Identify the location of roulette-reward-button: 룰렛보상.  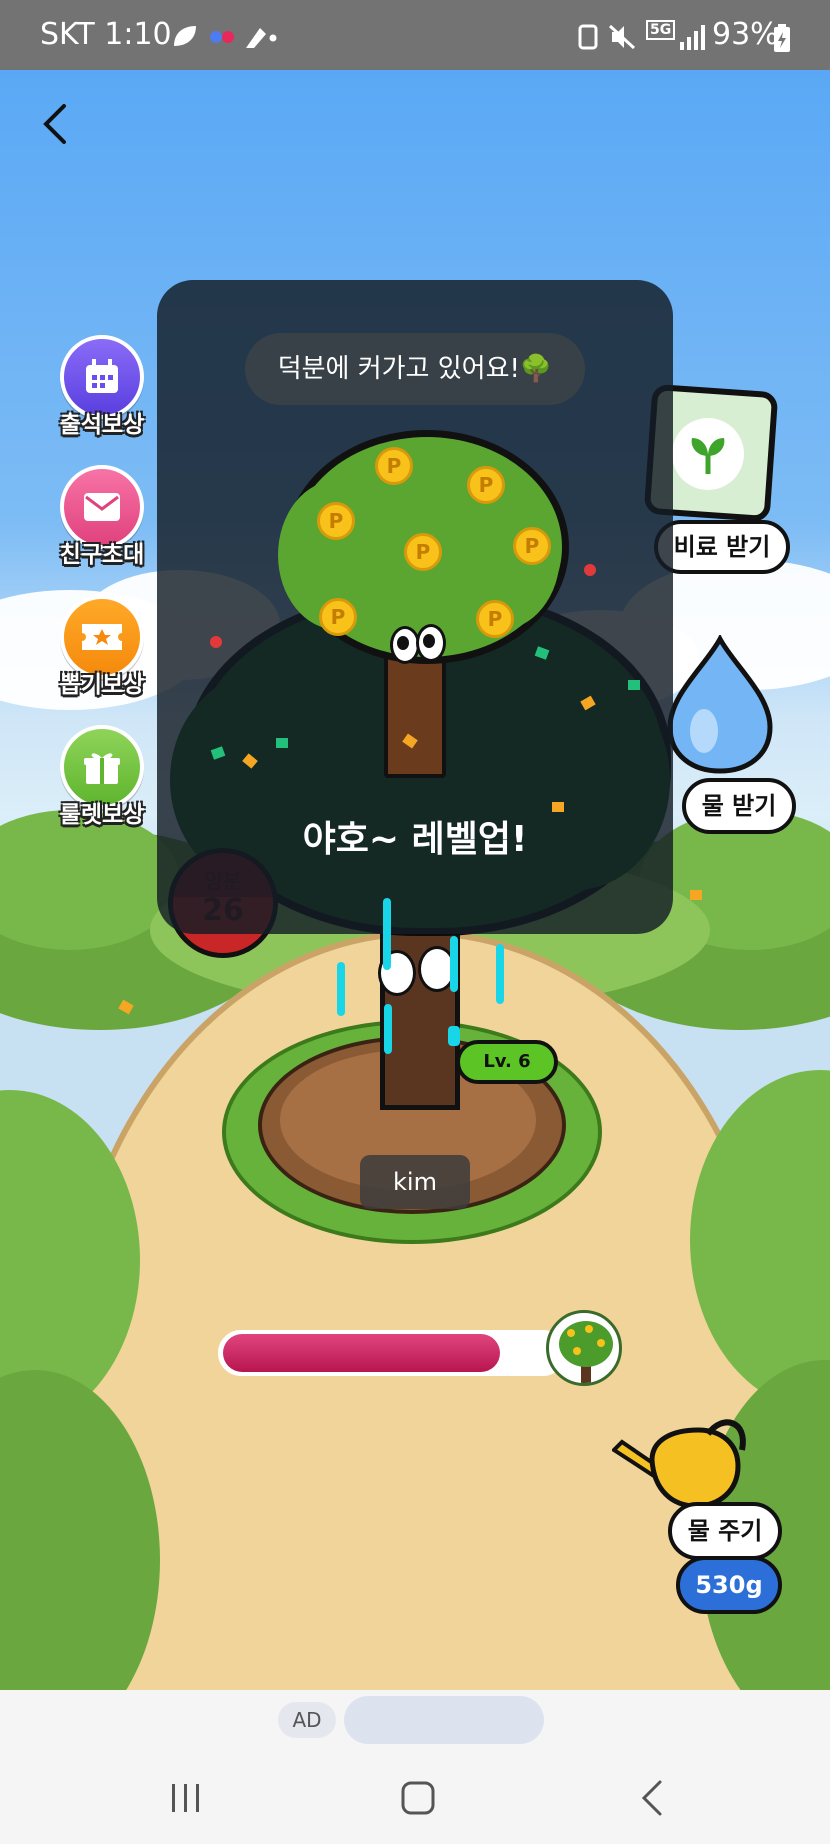
(102, 780).